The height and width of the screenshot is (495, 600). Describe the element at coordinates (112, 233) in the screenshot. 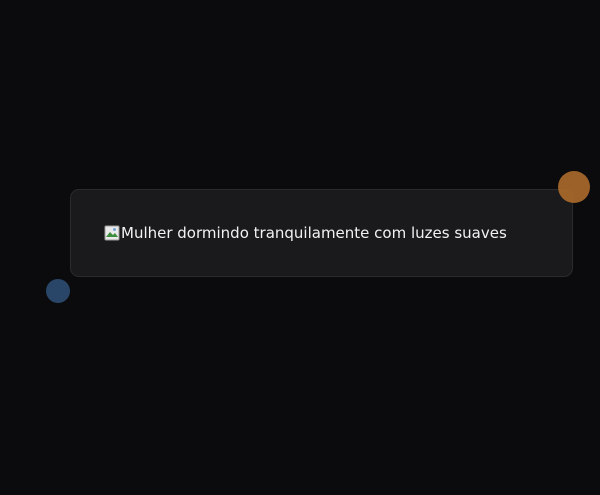

I see `broken-image-icon` at that location.